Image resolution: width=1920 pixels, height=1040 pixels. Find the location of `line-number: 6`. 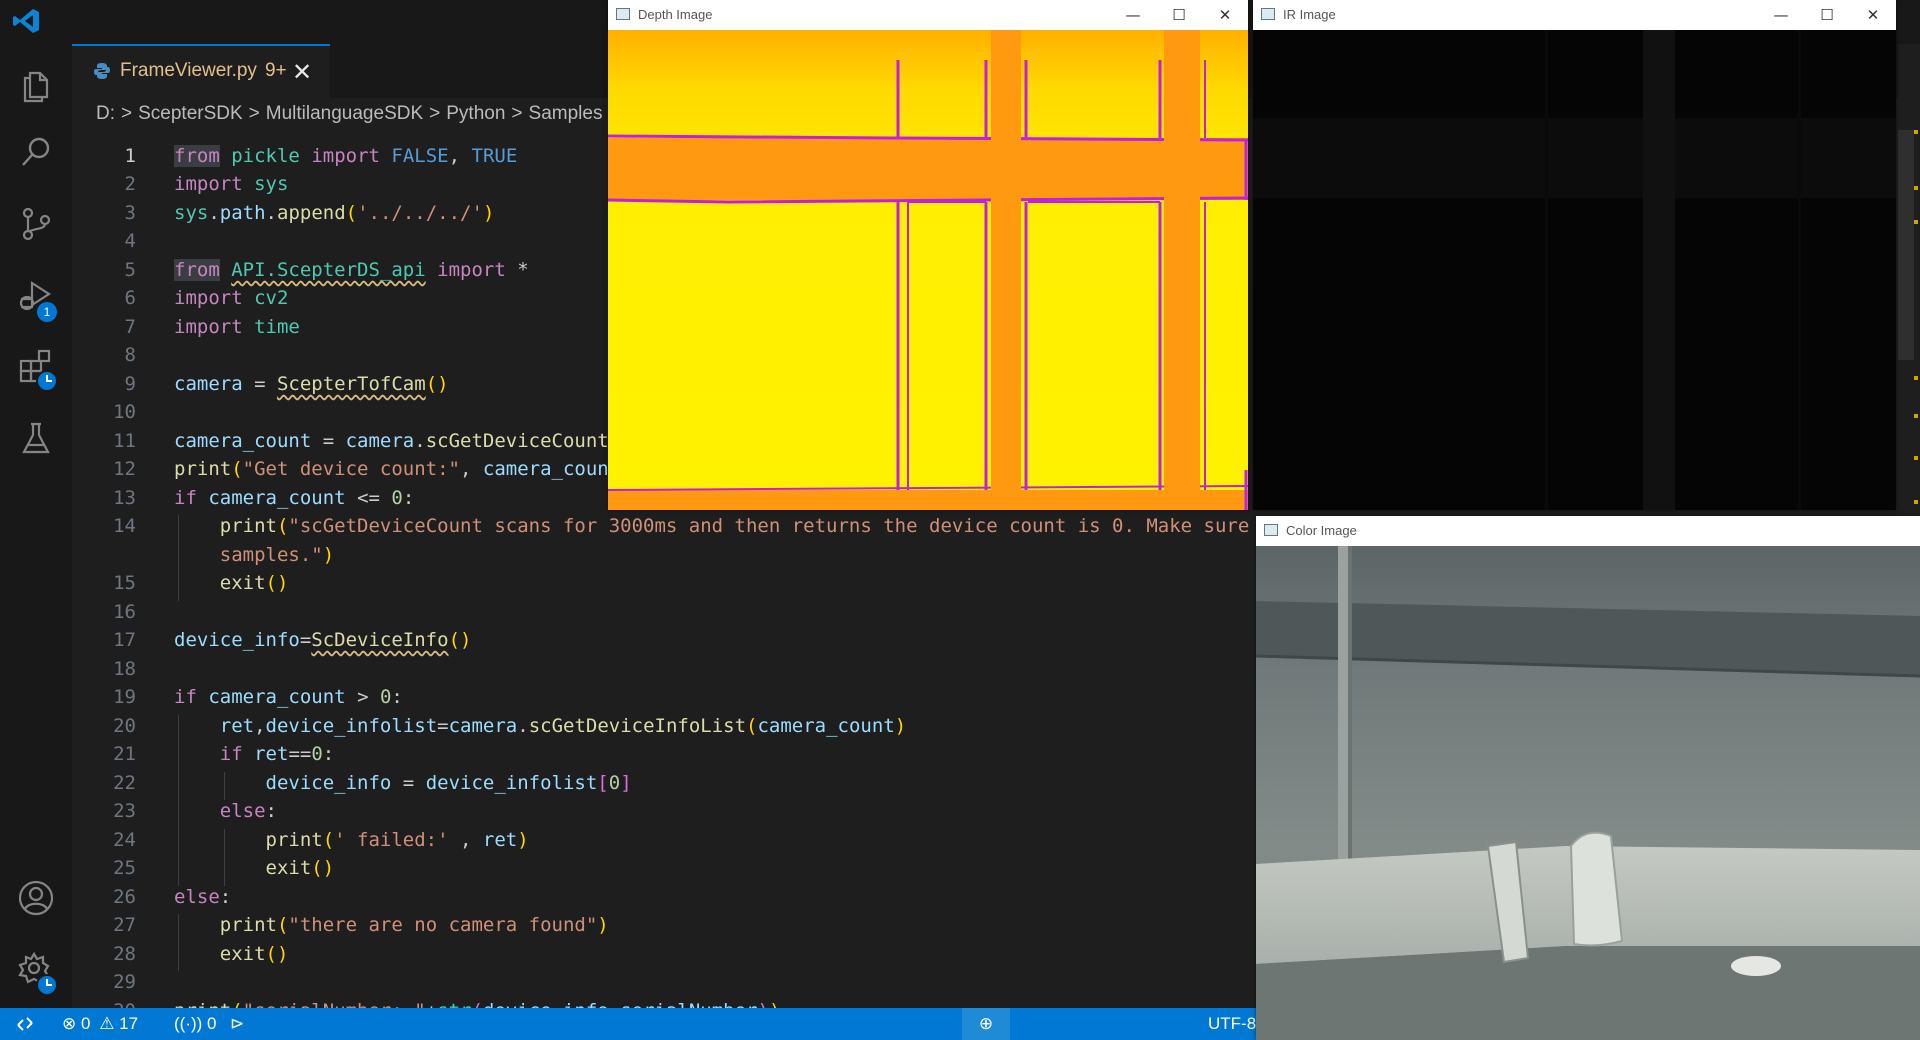

line-number: 6 is located at coordinates (130, 298).